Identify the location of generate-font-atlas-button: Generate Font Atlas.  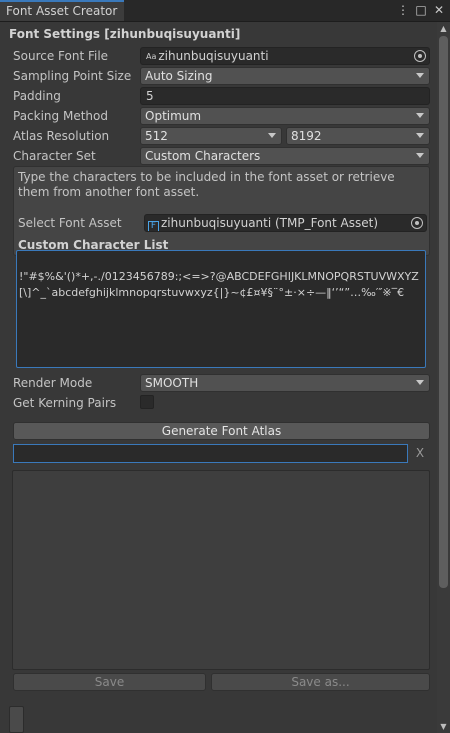
(221, 431).